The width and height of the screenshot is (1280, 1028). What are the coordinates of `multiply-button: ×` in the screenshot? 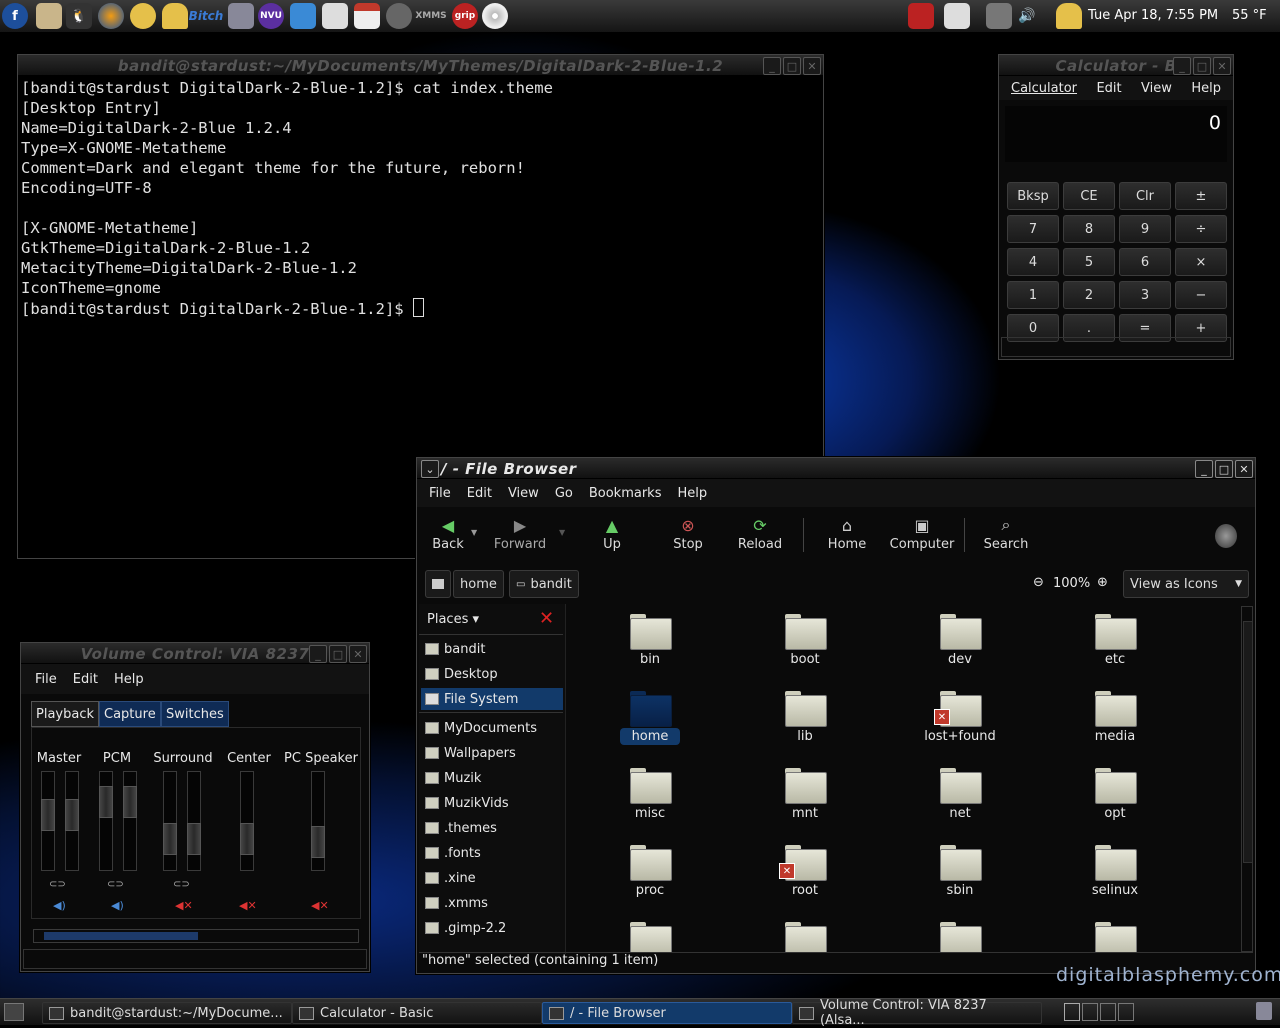 It's located at (1201, 262).